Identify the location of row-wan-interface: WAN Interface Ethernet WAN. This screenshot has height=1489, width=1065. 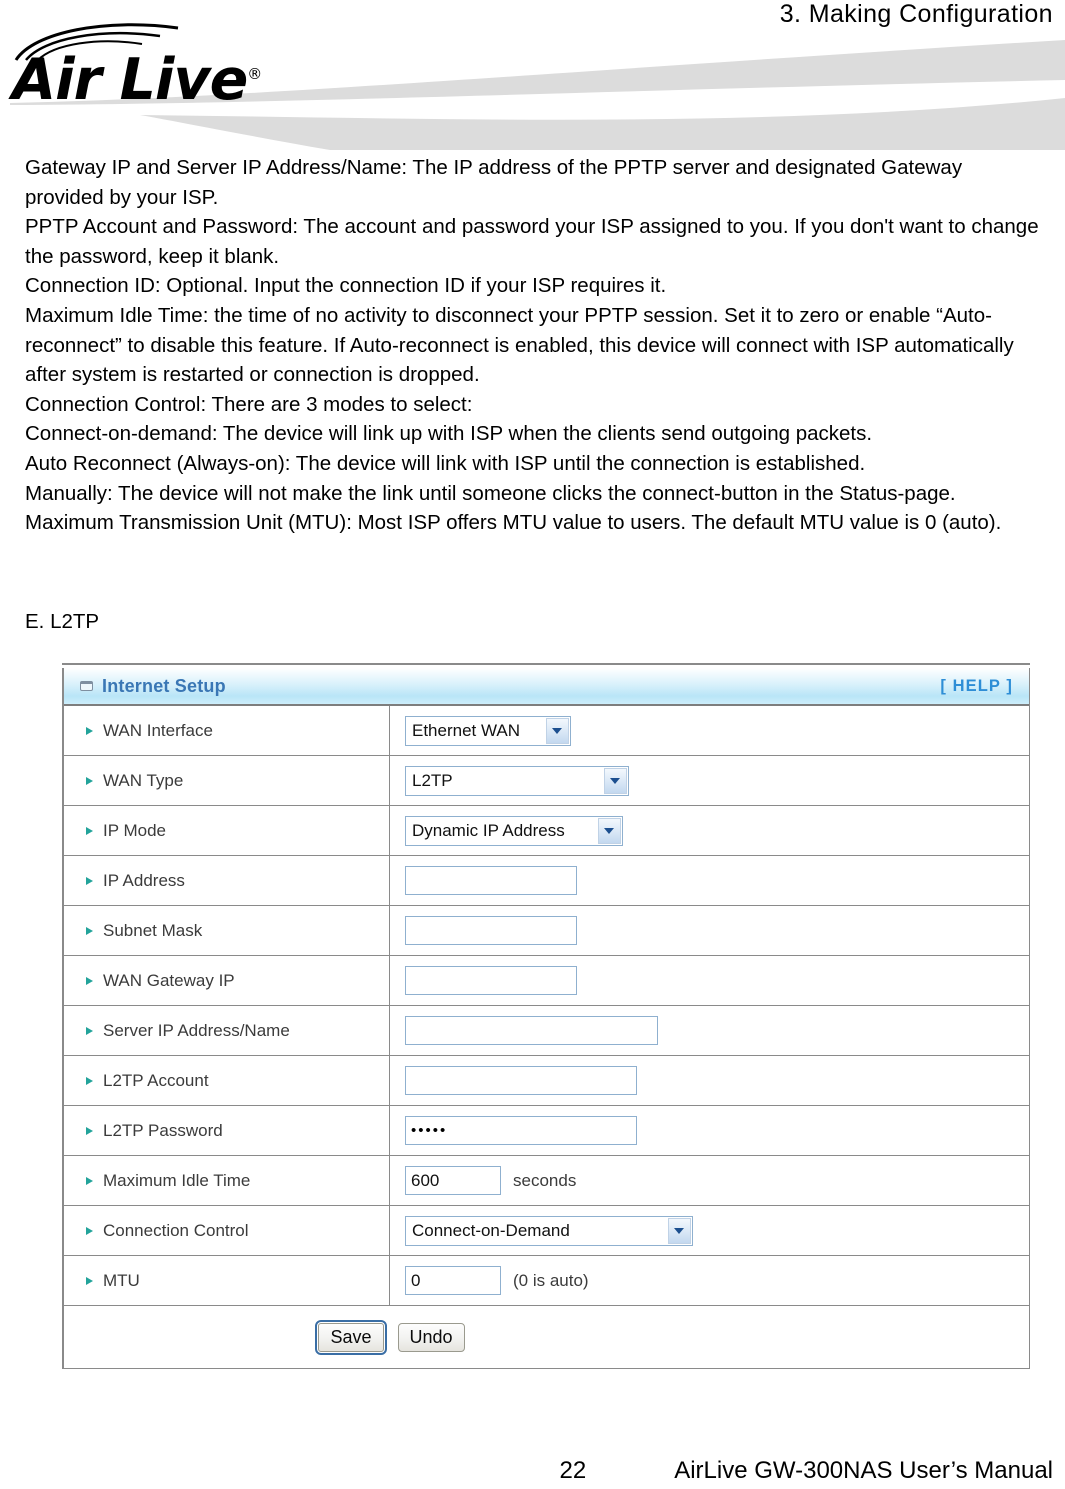
(546, 731).